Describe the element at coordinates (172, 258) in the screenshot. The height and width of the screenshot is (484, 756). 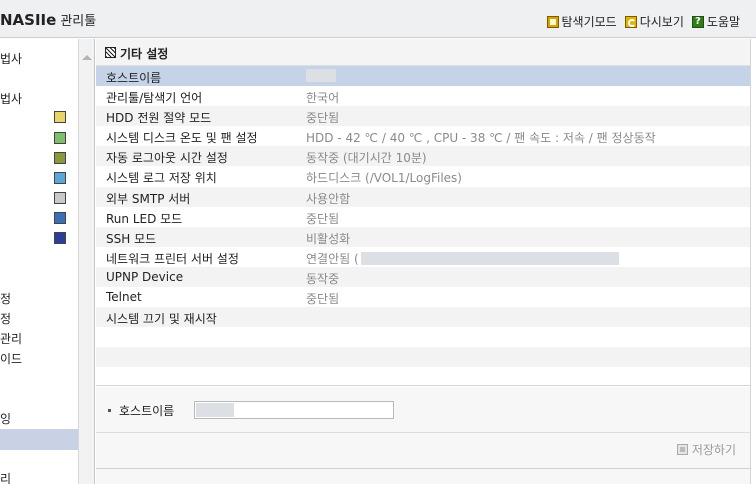
I see `row-label: 네트워크 프린터 서버 설정` at that location.